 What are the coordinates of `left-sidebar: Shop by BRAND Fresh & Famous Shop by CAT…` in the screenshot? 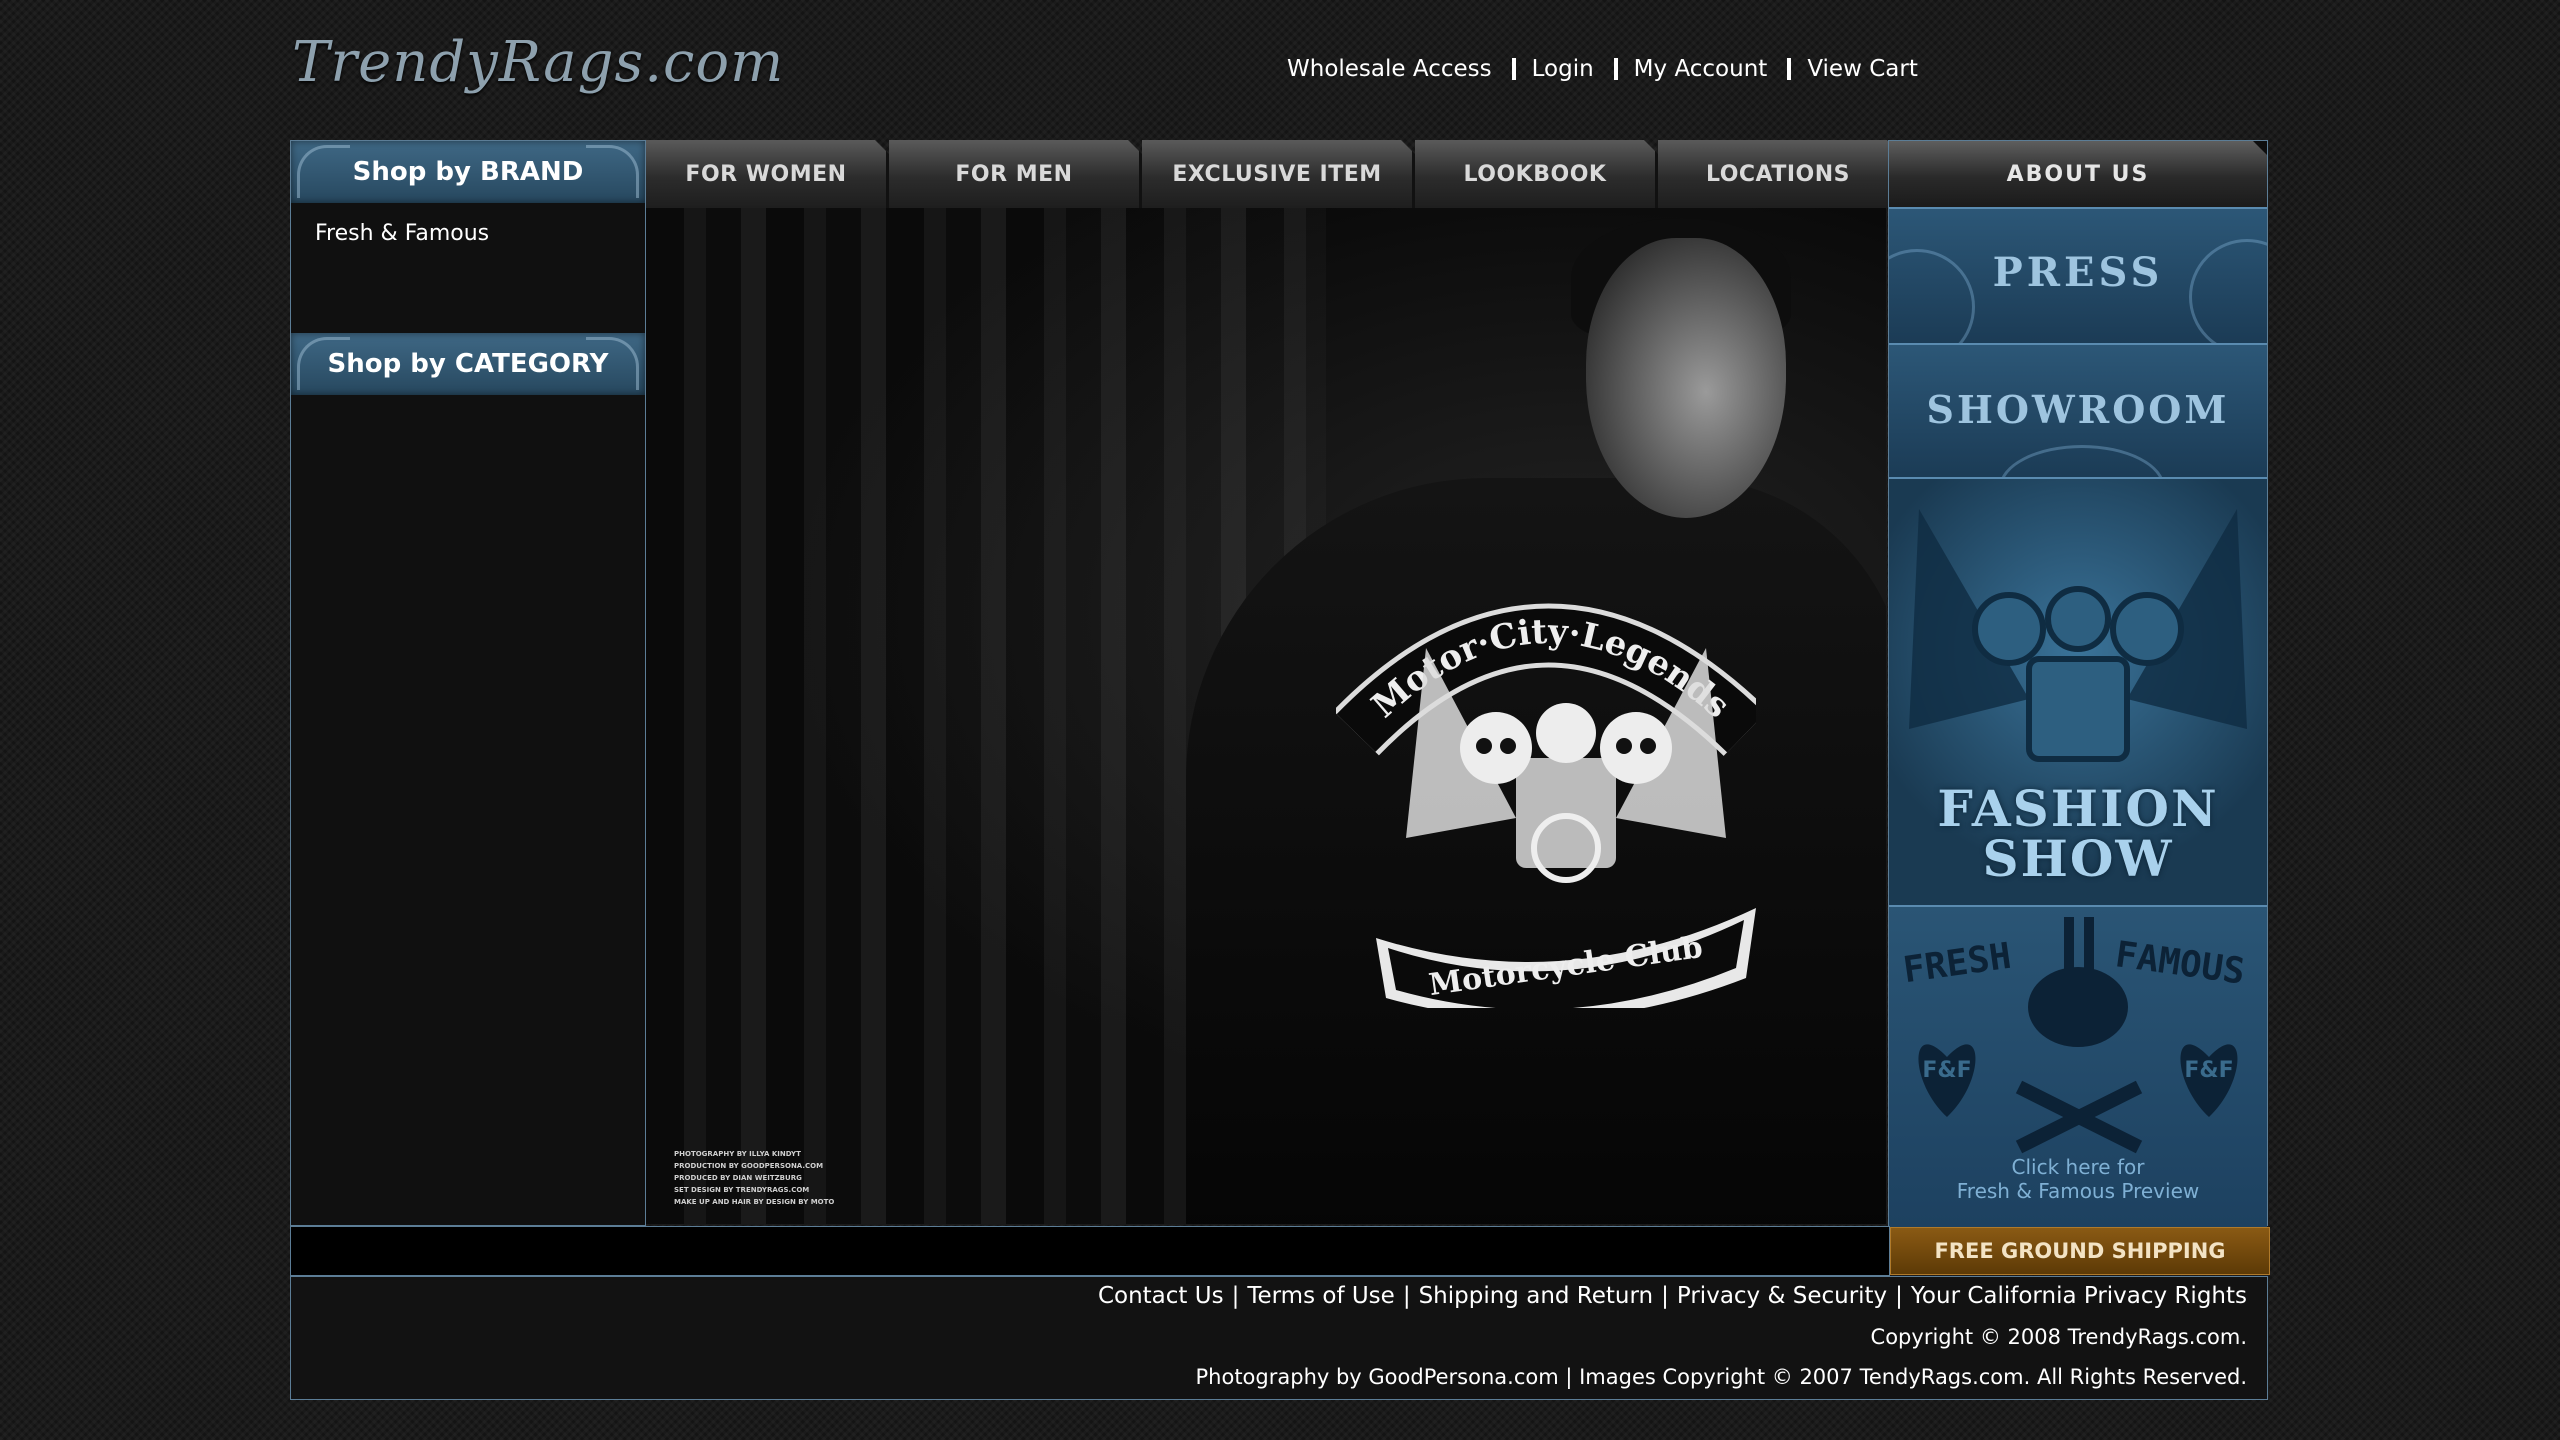 It's located at (468, 683).